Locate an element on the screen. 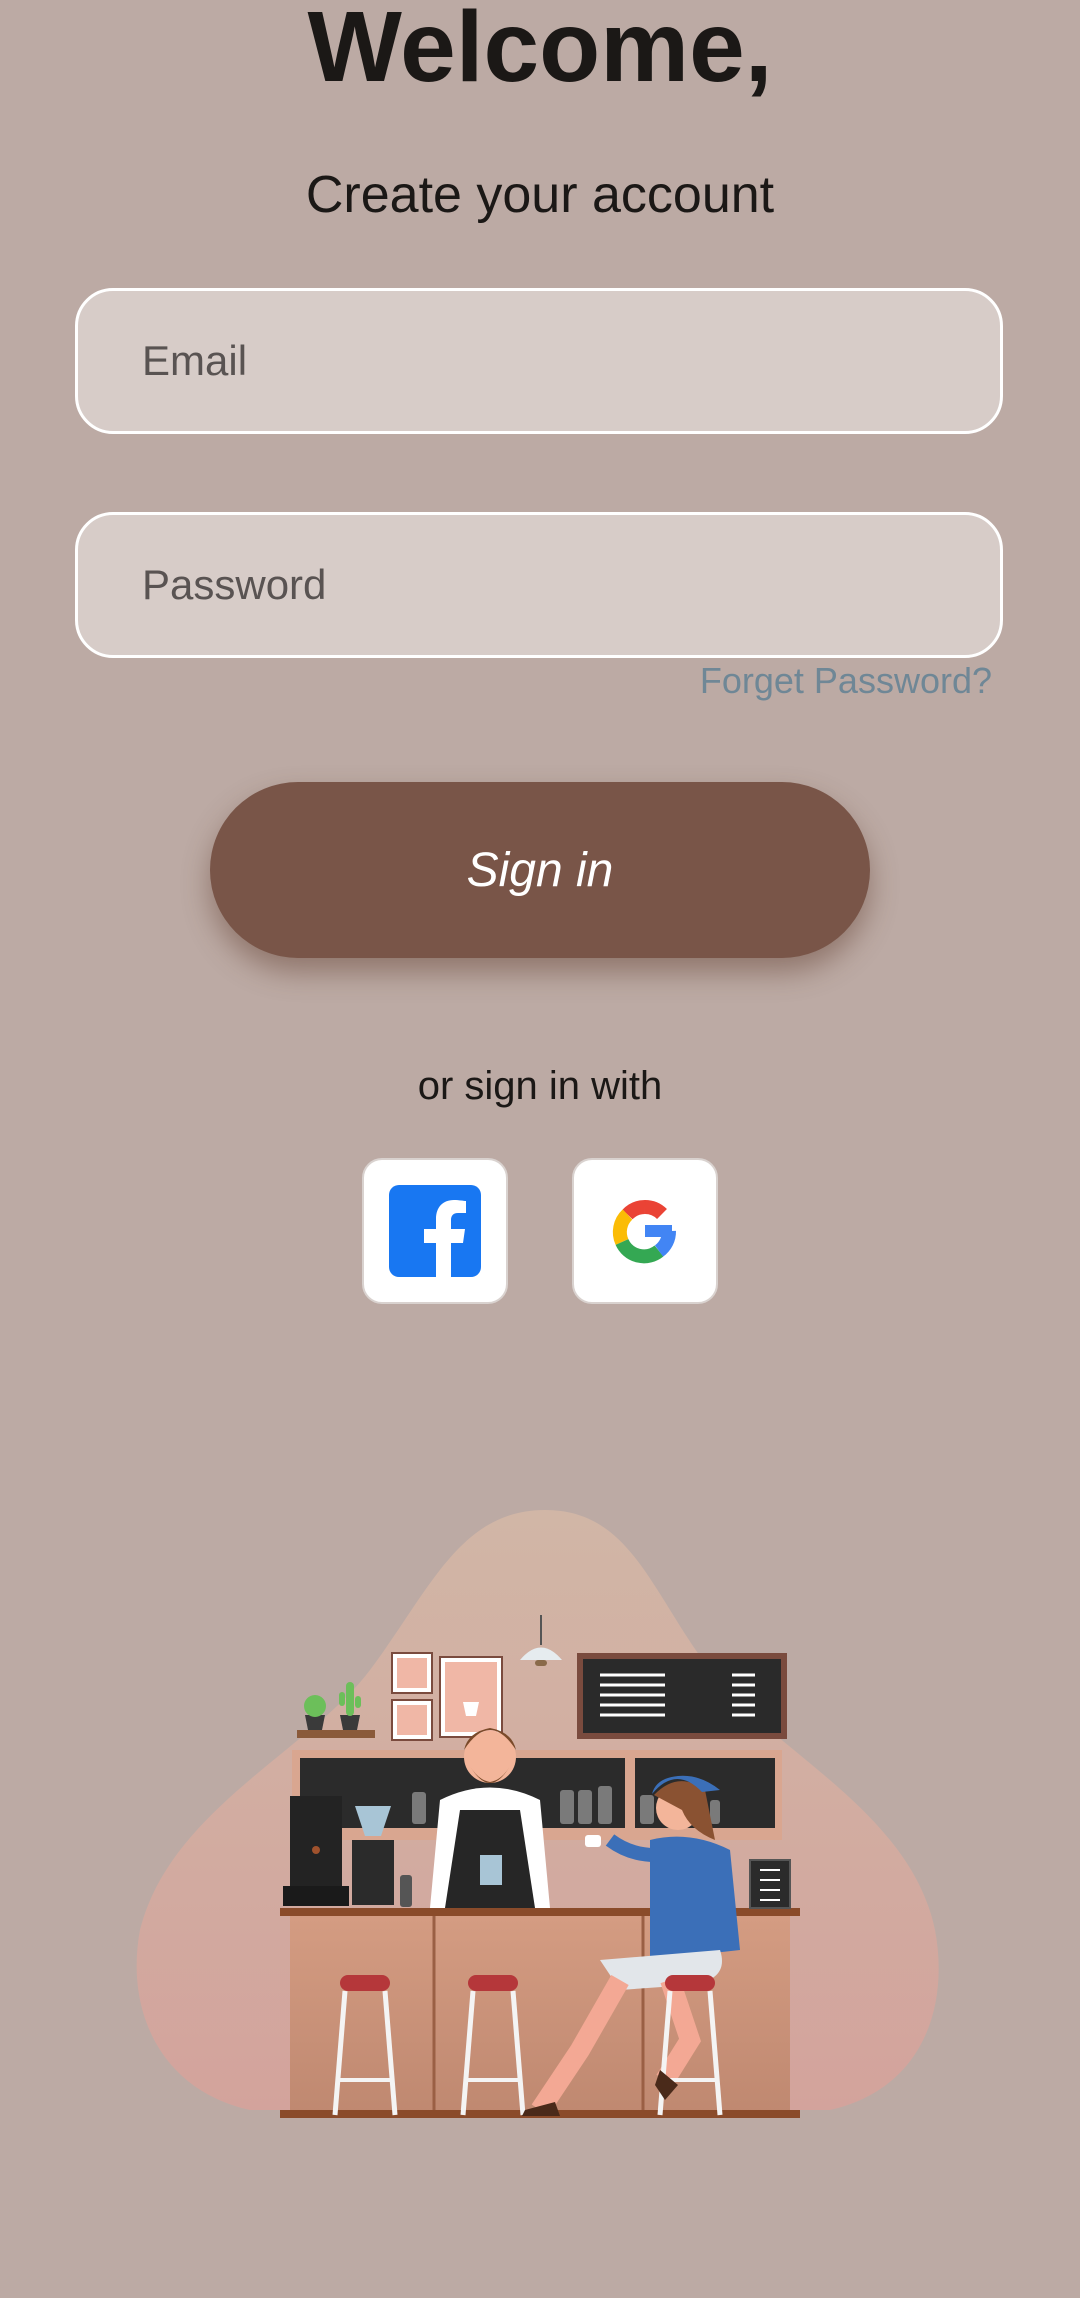  email-input is located at coordinates (570, 361).